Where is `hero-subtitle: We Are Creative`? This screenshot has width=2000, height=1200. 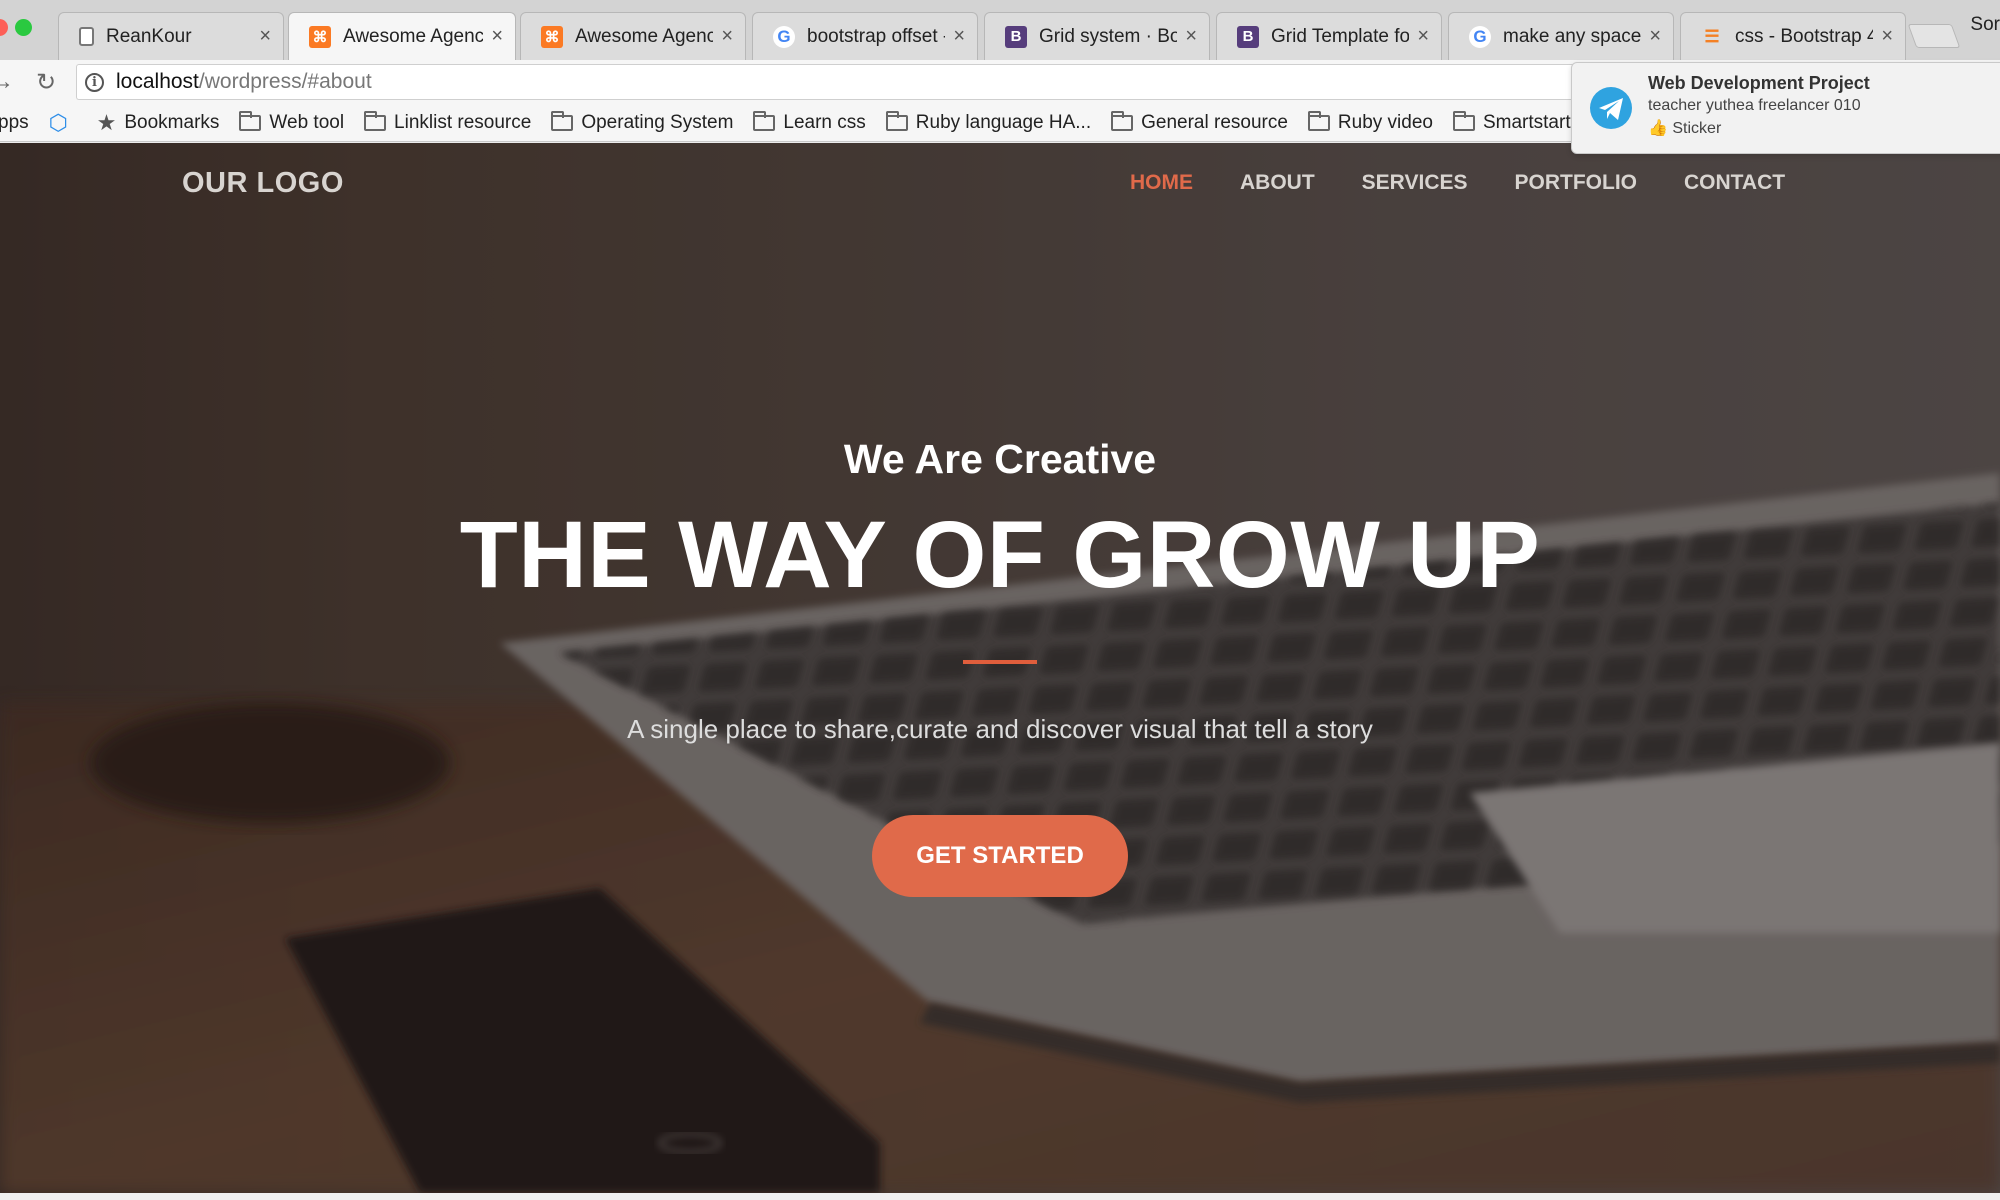 hero-subtitle: We Are Creative is located at coordinates (1000, 459).